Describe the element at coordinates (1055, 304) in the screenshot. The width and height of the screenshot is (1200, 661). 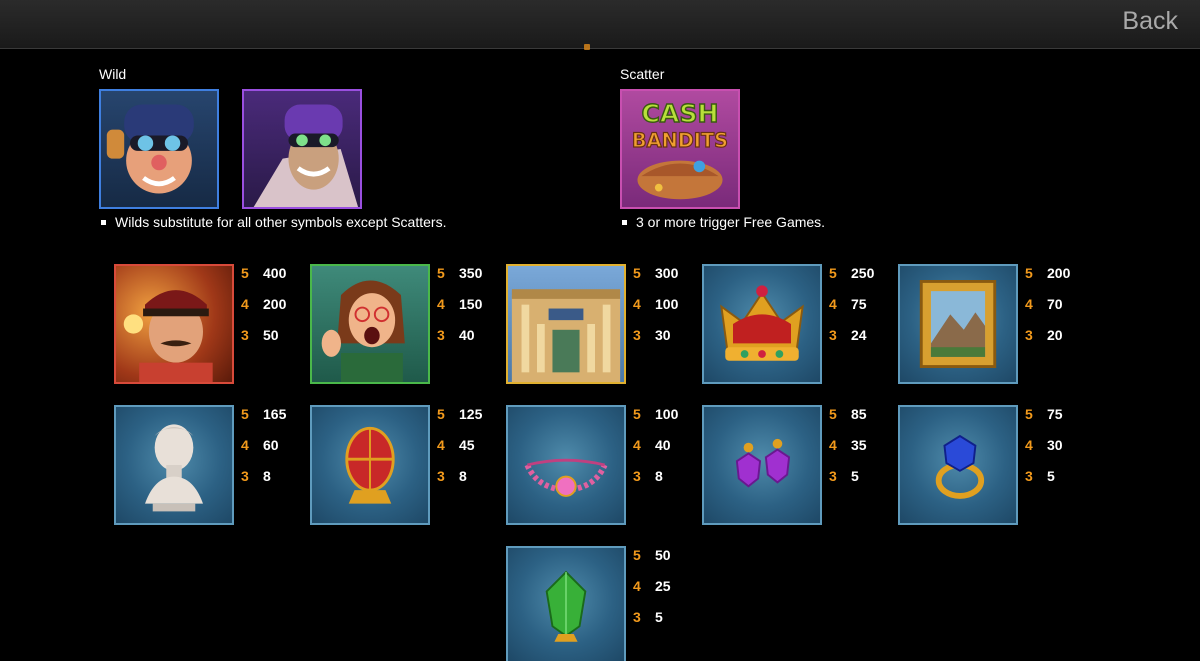
I see `pay-value: 70` at that location.